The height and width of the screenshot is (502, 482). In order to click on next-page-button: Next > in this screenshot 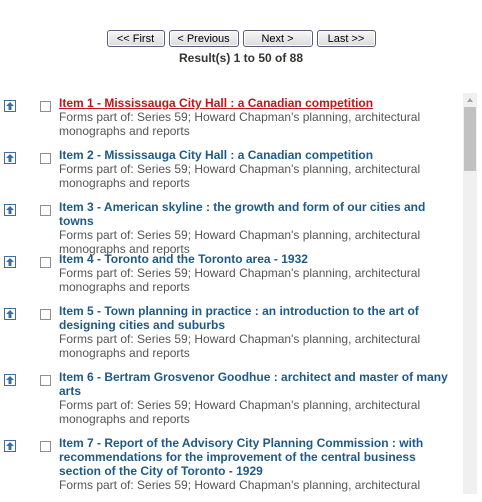, I will do `click(277, 38)`.